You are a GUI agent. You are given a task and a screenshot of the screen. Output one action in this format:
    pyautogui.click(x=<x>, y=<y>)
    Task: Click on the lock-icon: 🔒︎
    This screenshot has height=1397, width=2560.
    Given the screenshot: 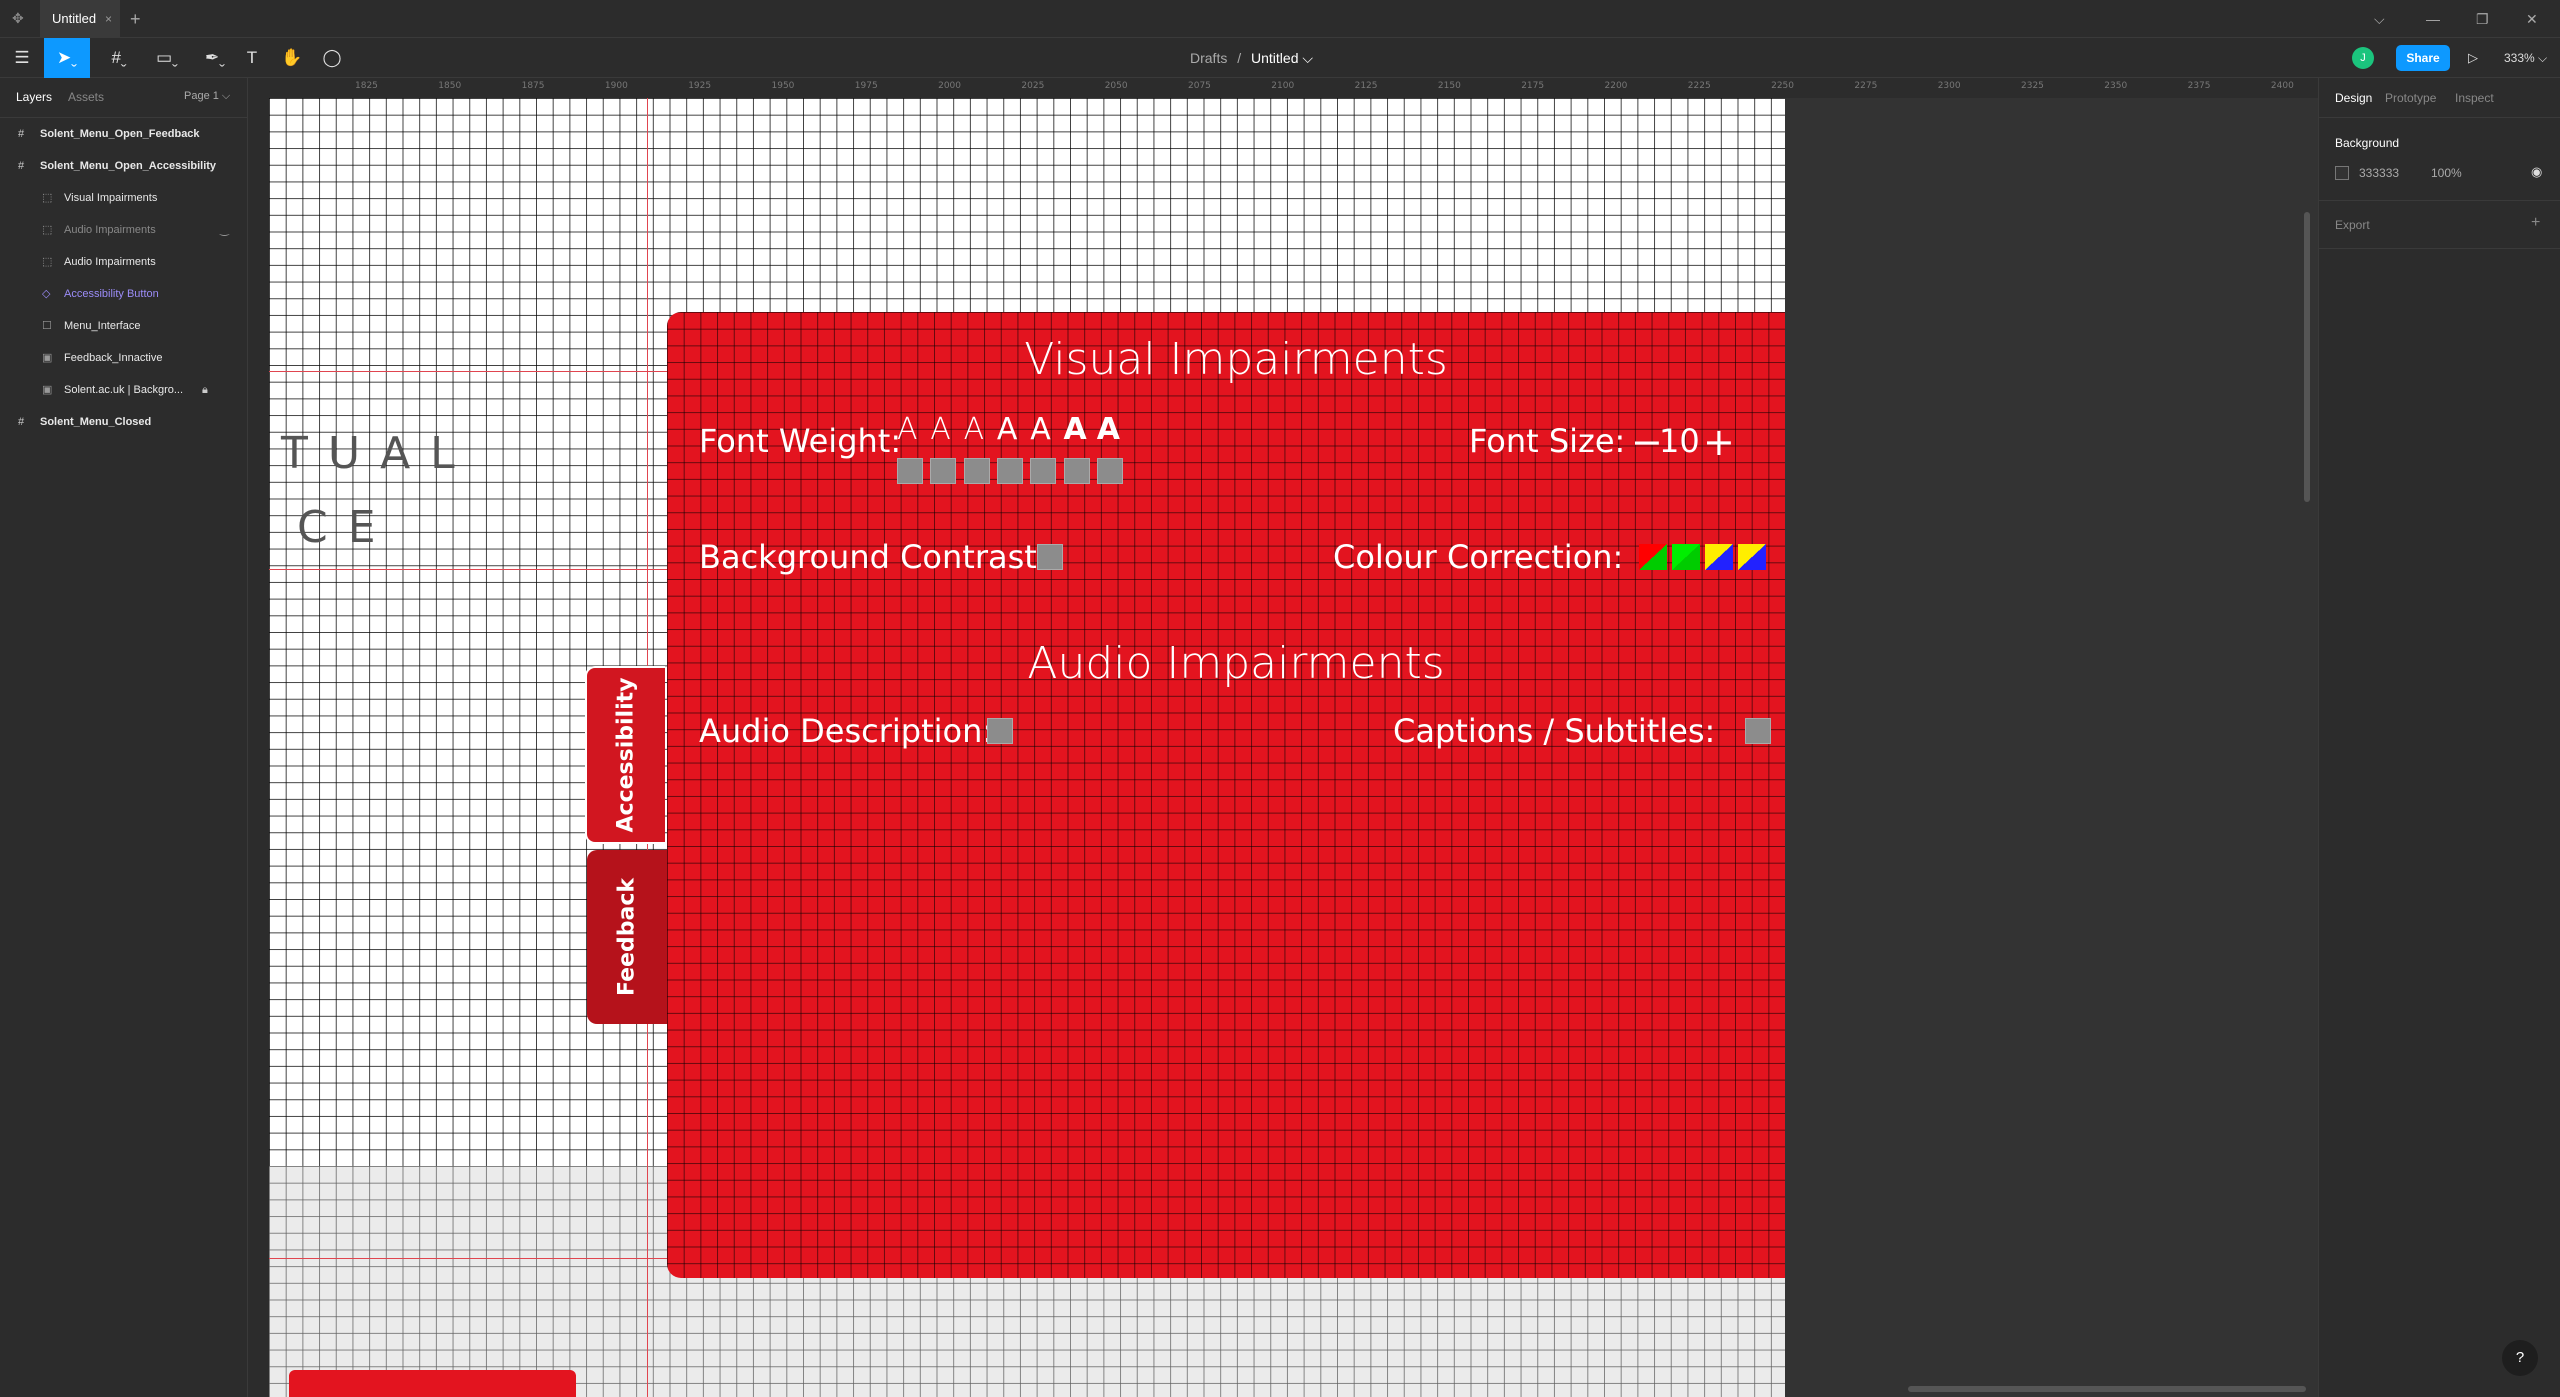 What is the action you would take?
    pyautogui.click(x=205, y=390)
    